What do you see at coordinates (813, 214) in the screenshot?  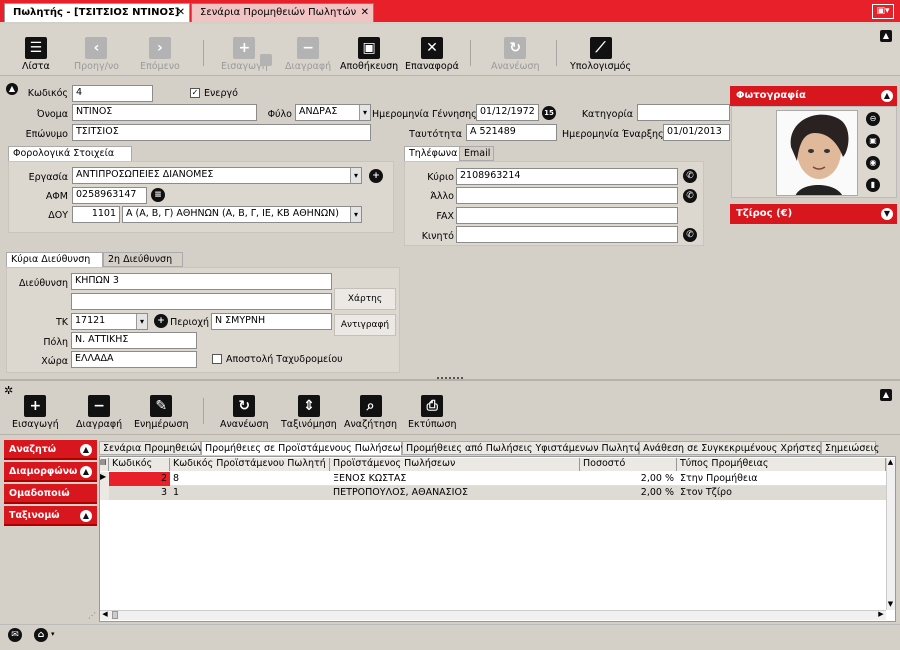 I see `turnover-header: Τζίρος (€) ▼` at bounding box center [813, 214].